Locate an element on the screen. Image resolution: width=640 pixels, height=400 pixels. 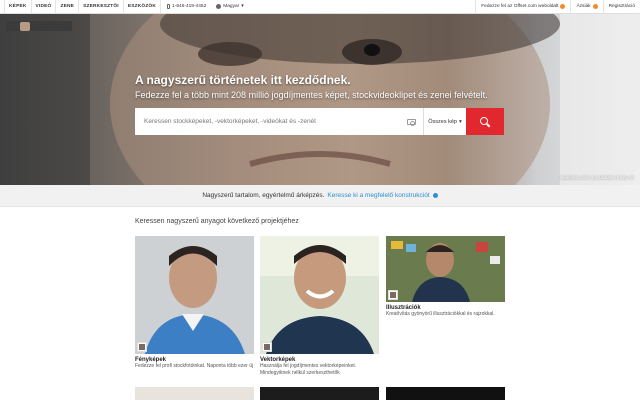
user-icon is located at coordinates (595, 6).